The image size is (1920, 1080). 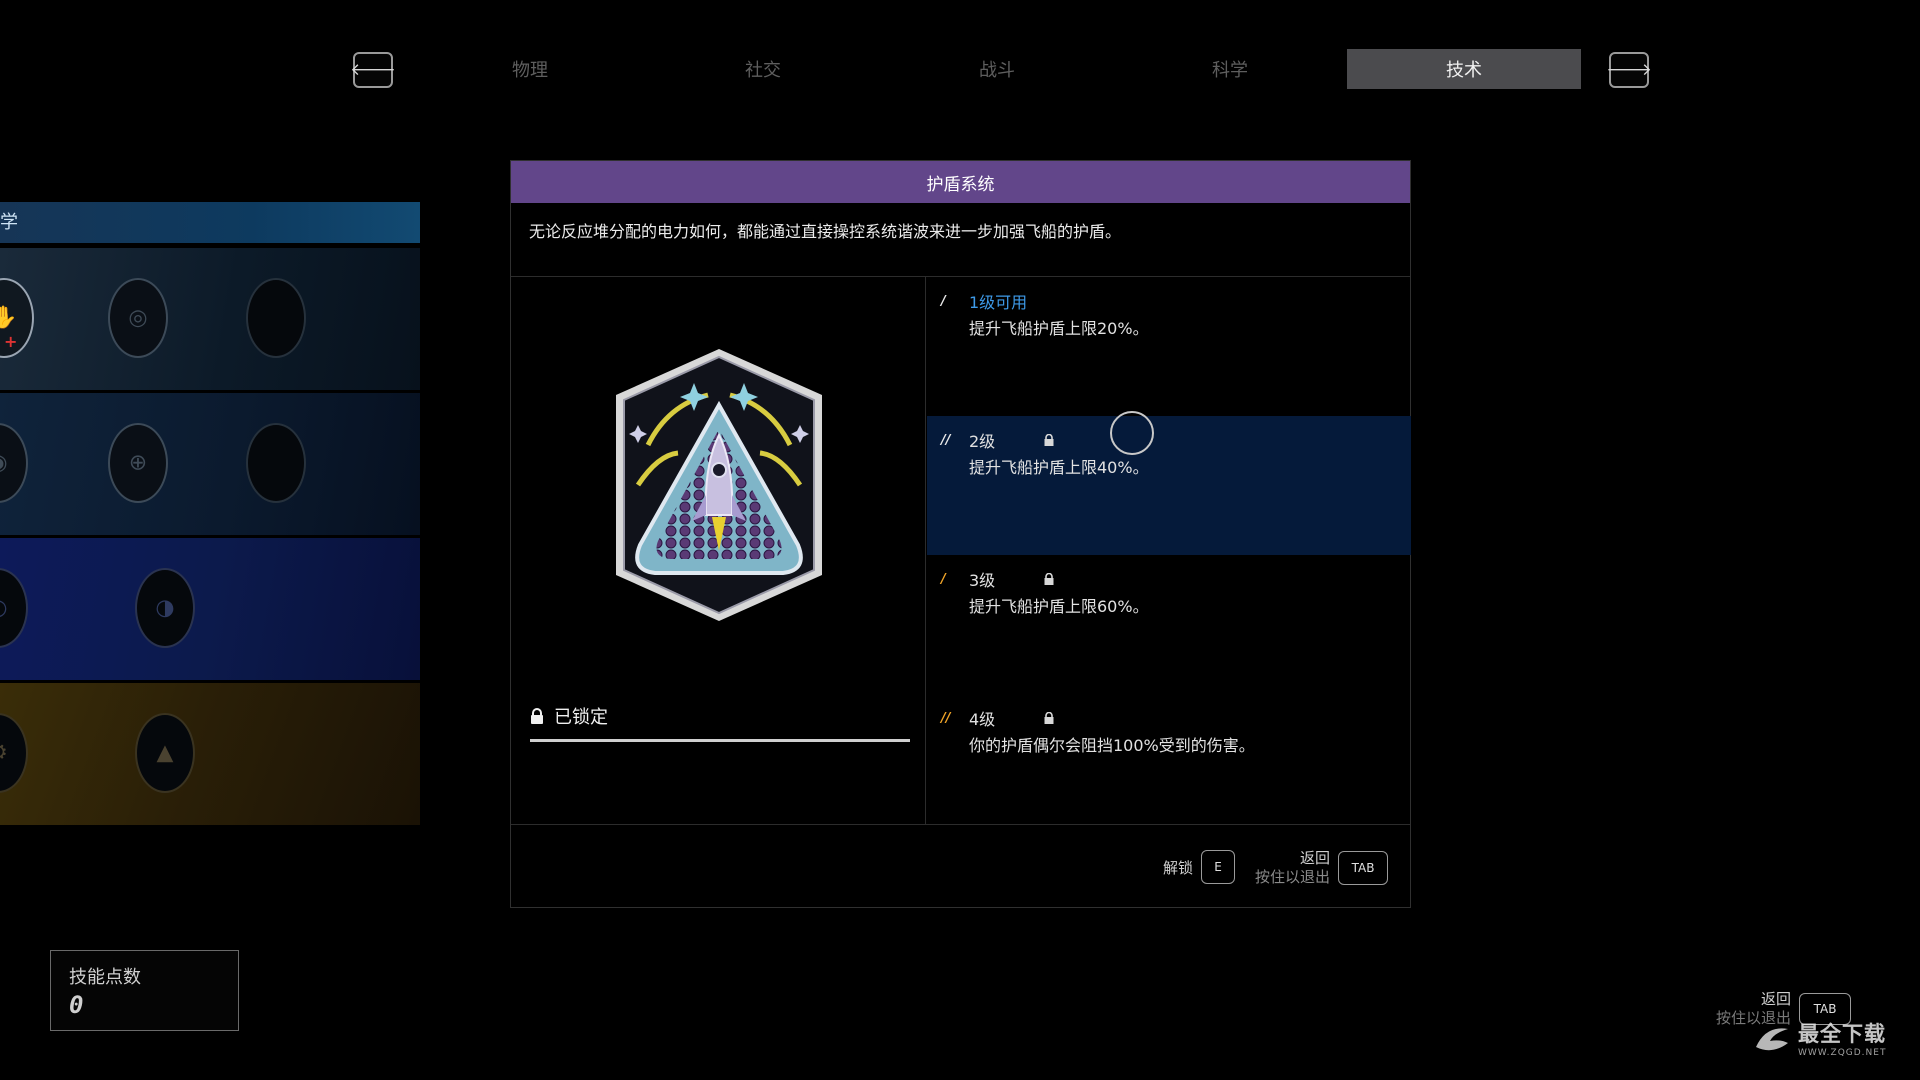 I want to click on tab-label: 科学, so click(x=1230, y=70).